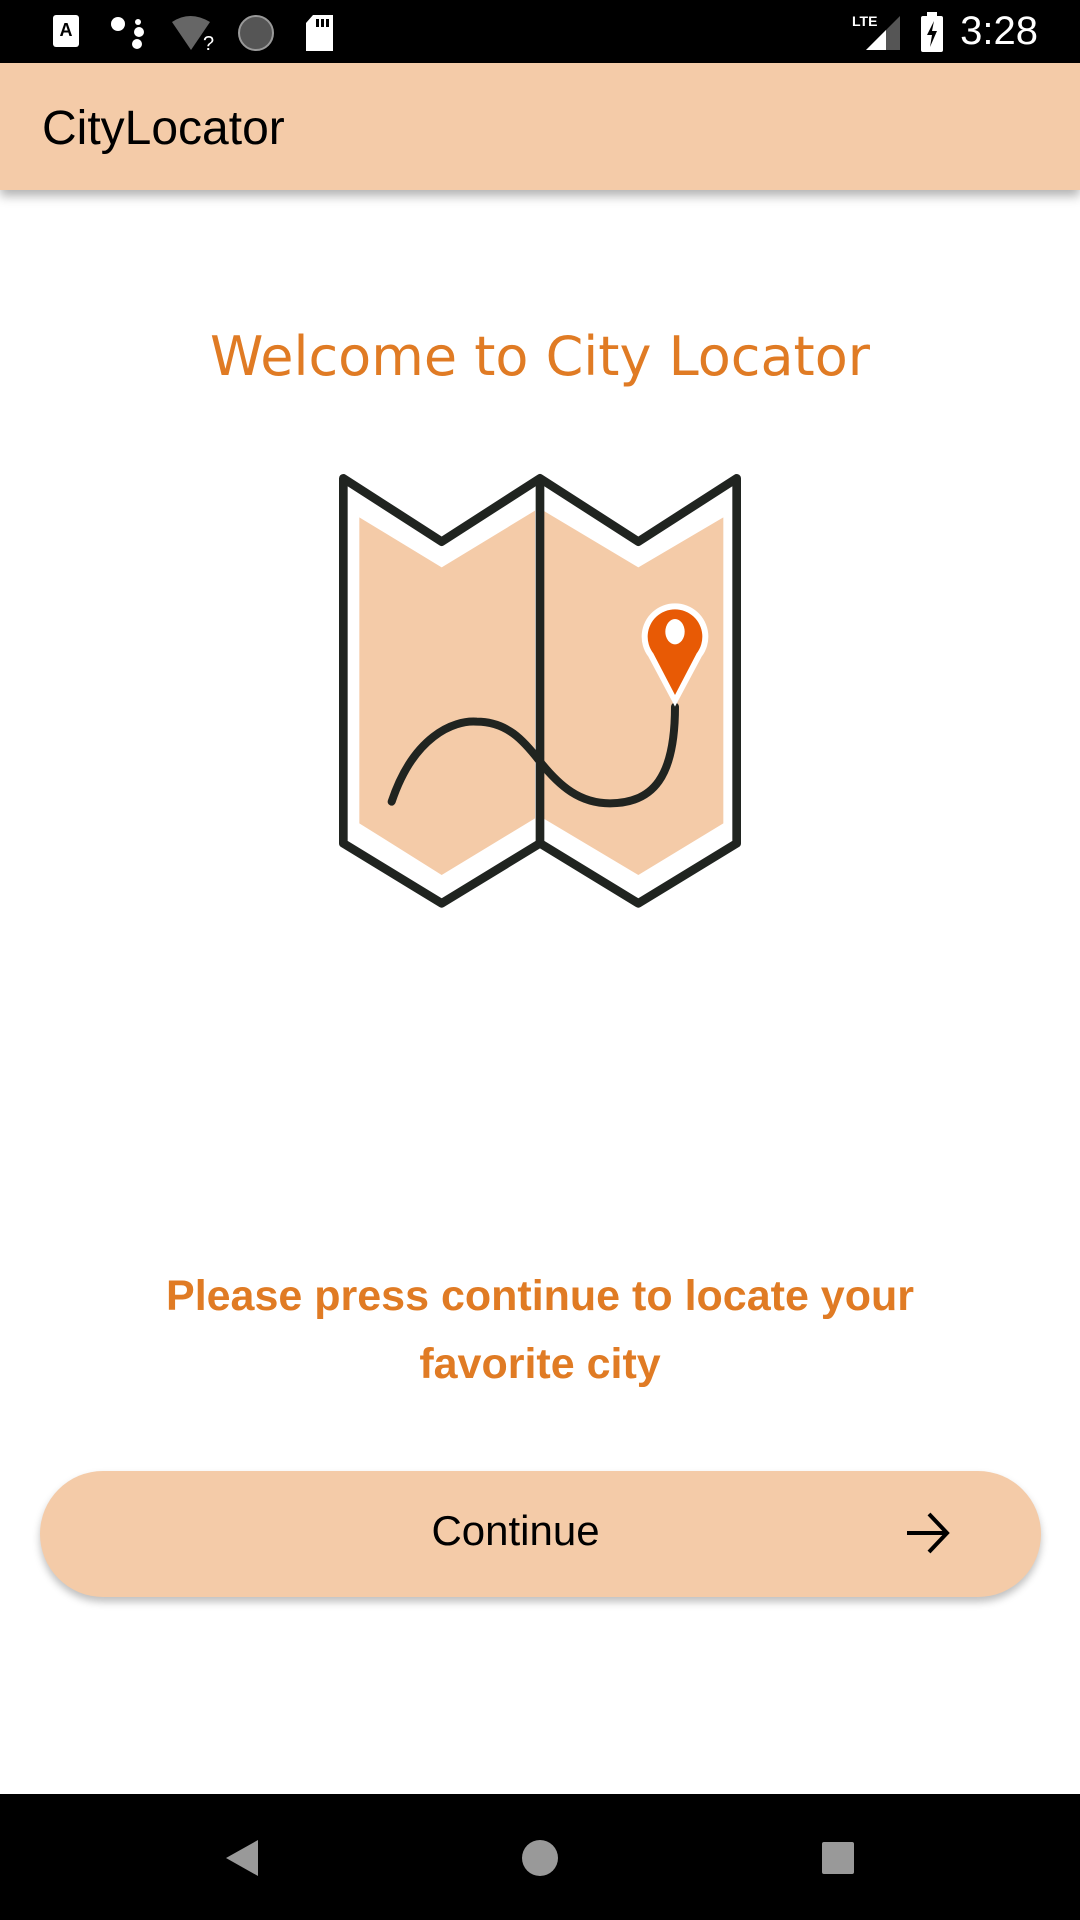 The width and height of the screenshot is (1080, 1920). I want to click on status-bar: A ? LTE 3:28, so click(540, 31).